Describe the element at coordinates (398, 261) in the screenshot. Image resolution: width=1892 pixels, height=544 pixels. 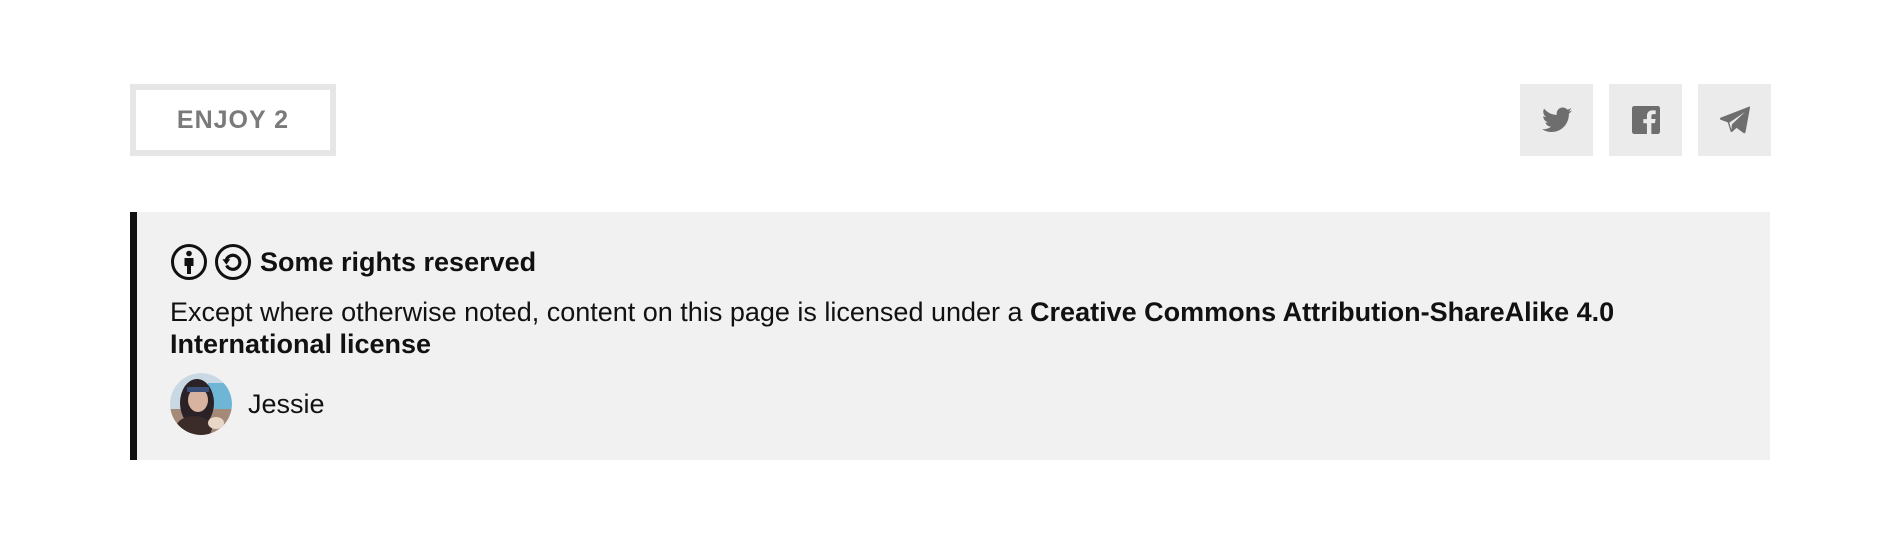
I see `rights-title: Some rights reserved` at that location.